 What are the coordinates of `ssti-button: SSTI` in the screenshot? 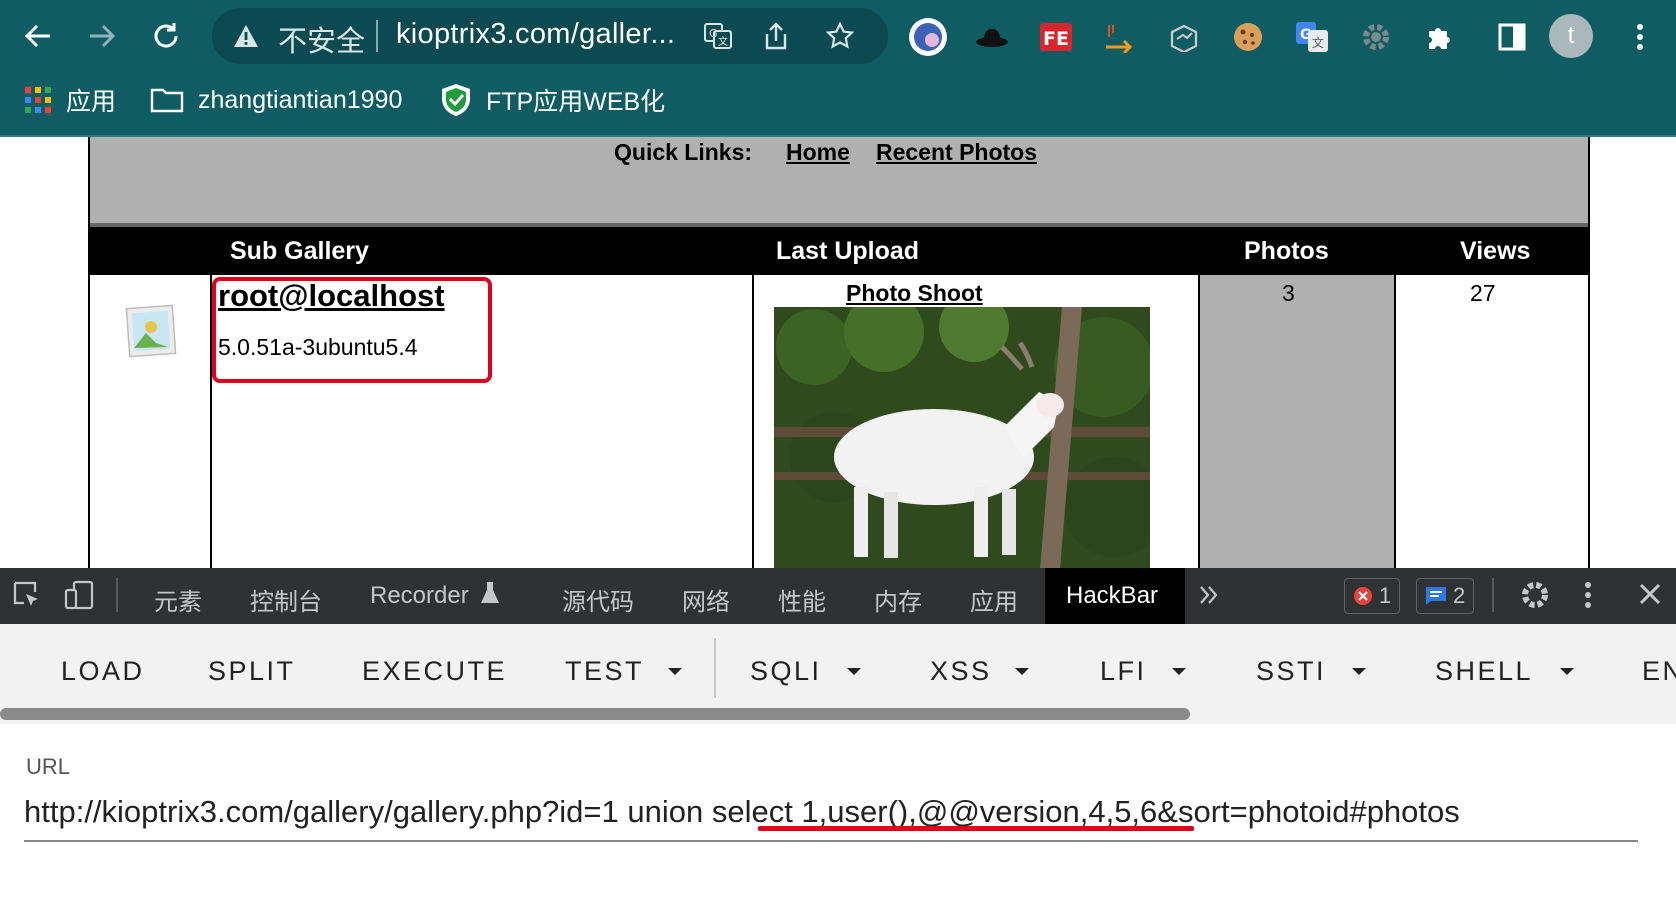 It's located at (1291, 671).